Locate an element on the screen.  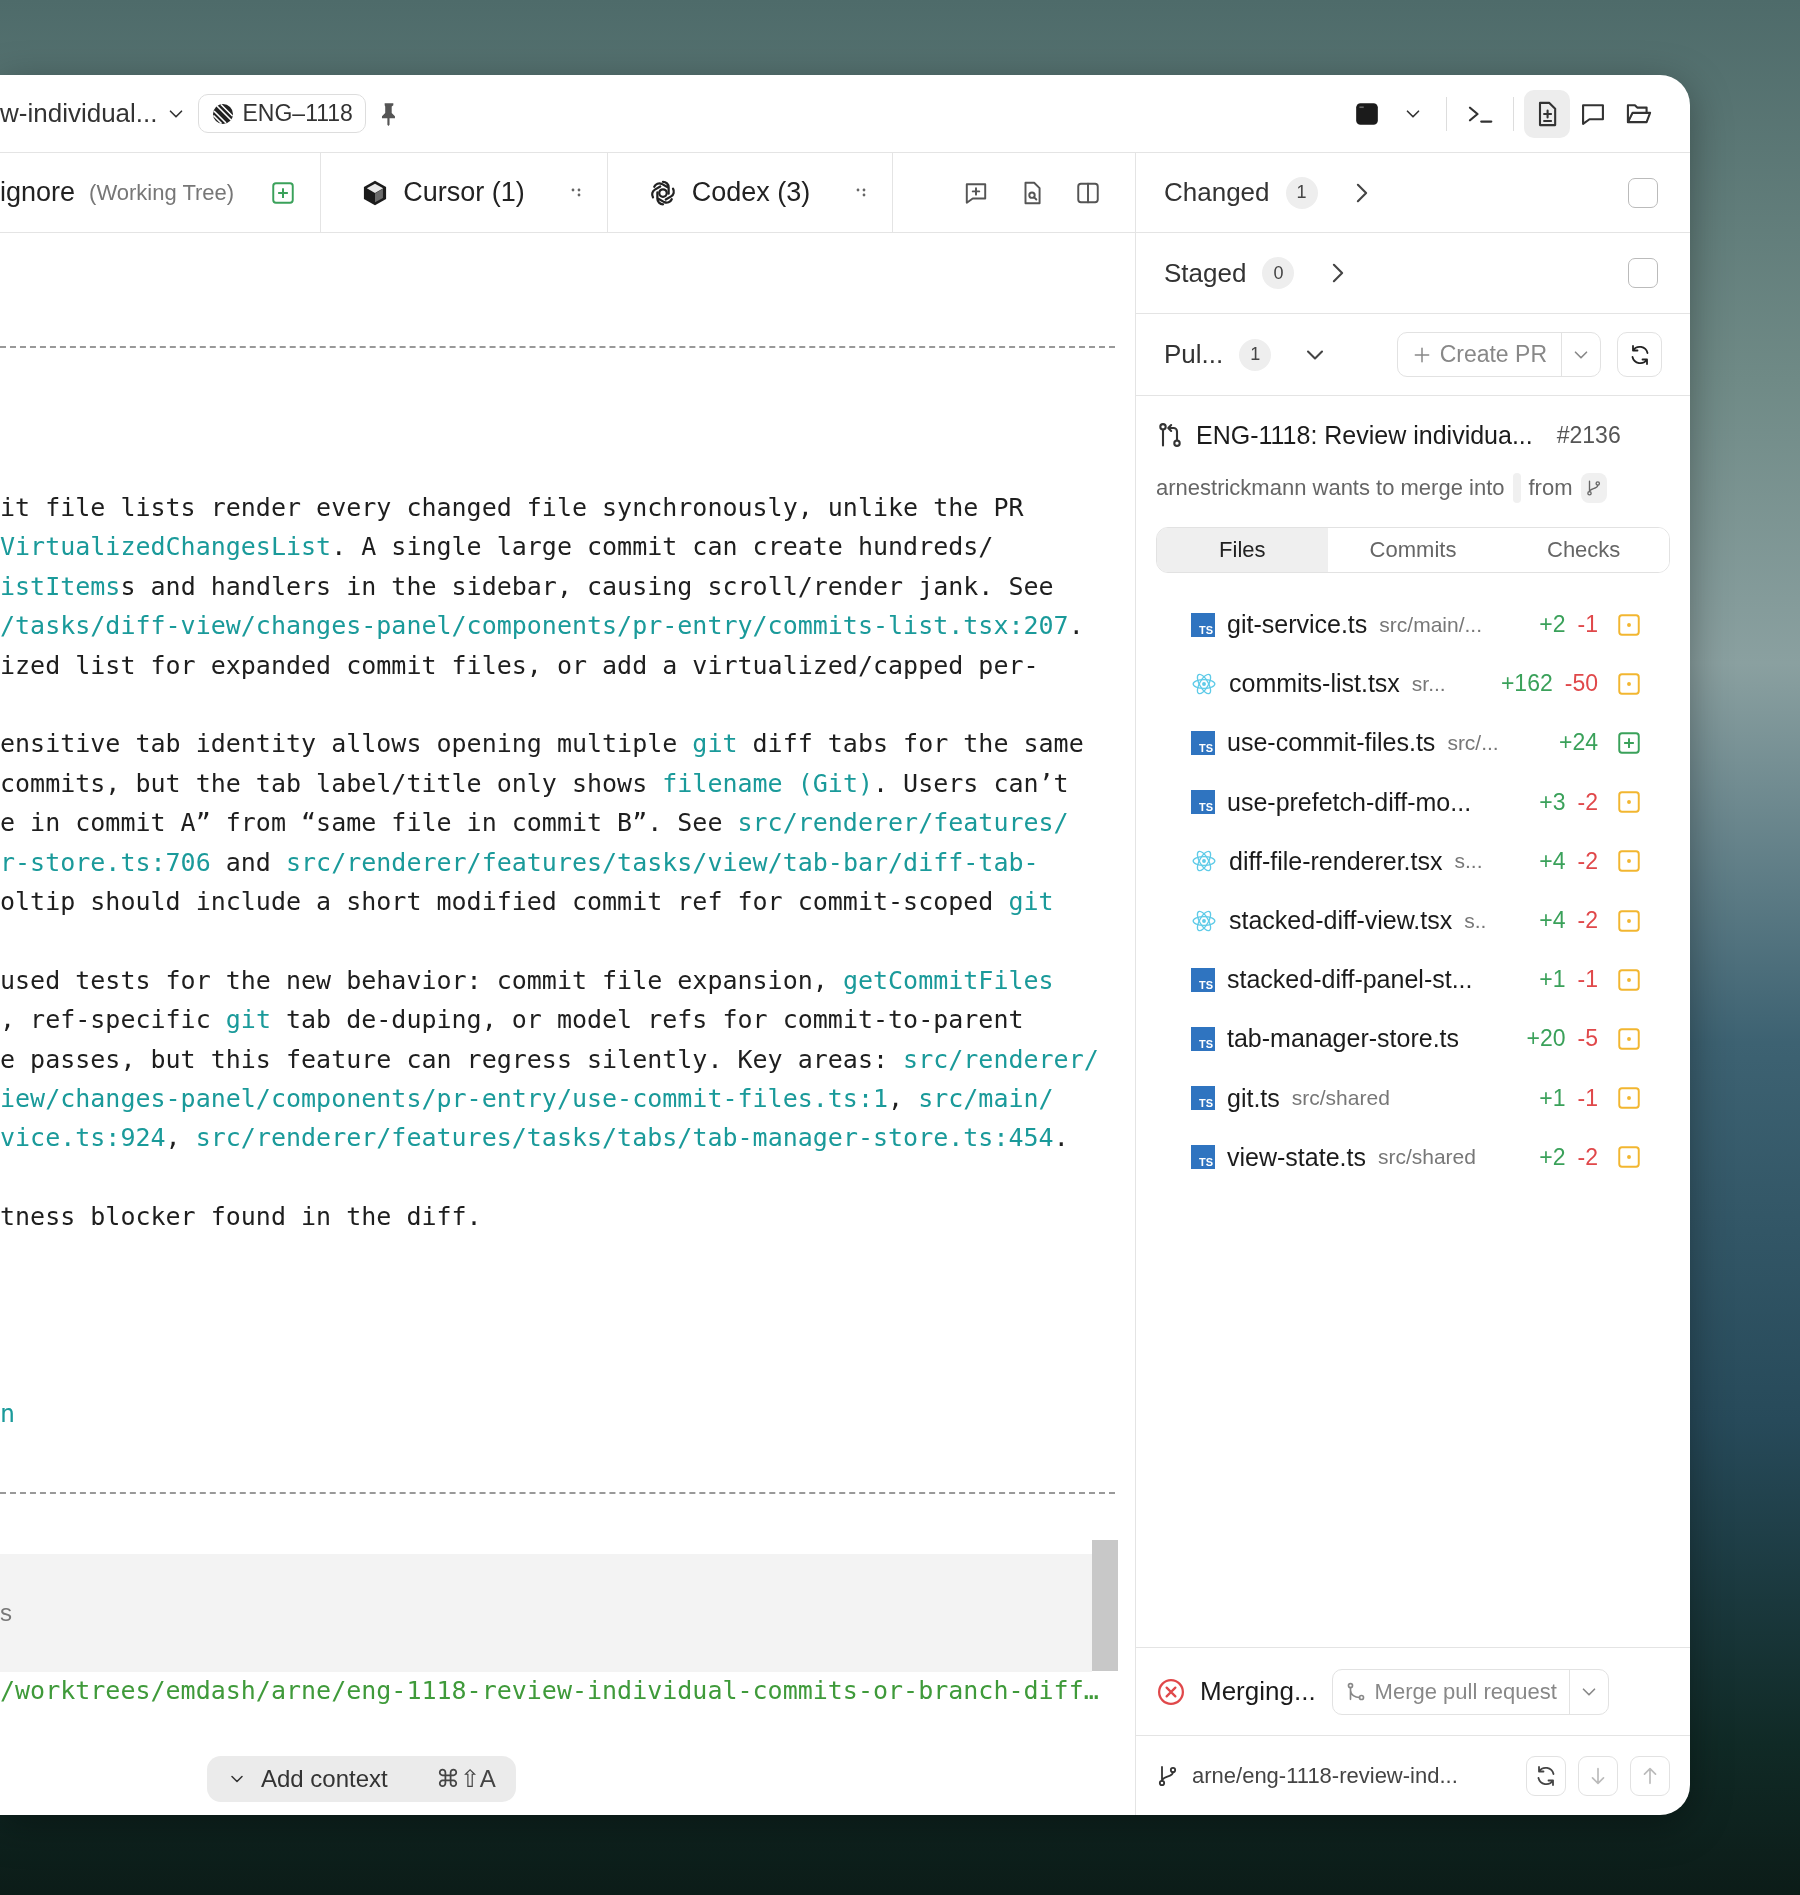
file-name: diff-file-renderer.tsx is located at coordinates (1336, 861).